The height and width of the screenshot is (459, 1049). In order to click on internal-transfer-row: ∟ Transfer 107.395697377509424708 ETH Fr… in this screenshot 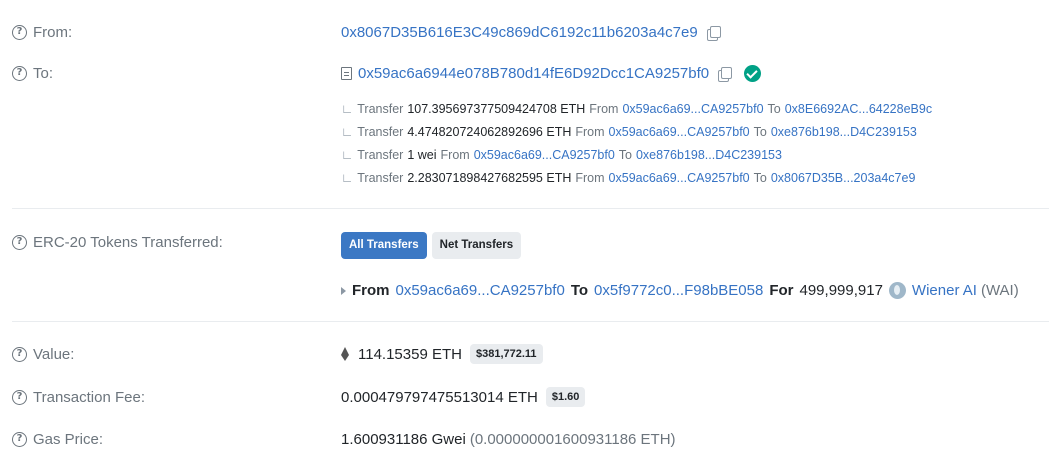, I will do `click(636, 109)`.